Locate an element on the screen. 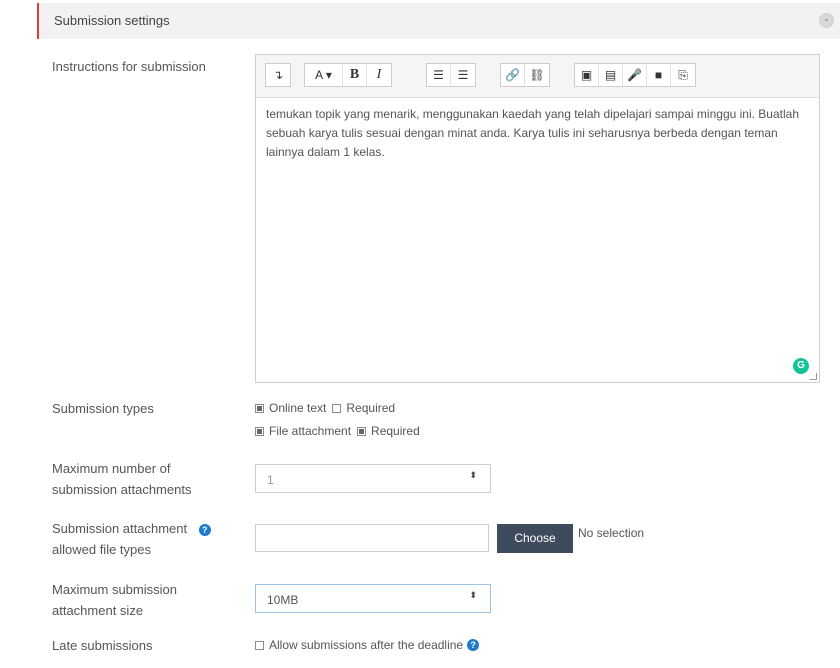  toolbar-group-media: ▣ ▤ 🎤 ■ ⎘ is located at coordinates (635, 75).